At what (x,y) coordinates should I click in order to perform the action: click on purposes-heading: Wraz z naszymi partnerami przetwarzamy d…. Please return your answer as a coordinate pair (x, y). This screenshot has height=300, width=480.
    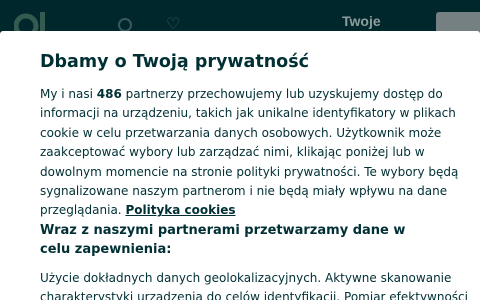
    Looking at the image, I should click on (223, 240).